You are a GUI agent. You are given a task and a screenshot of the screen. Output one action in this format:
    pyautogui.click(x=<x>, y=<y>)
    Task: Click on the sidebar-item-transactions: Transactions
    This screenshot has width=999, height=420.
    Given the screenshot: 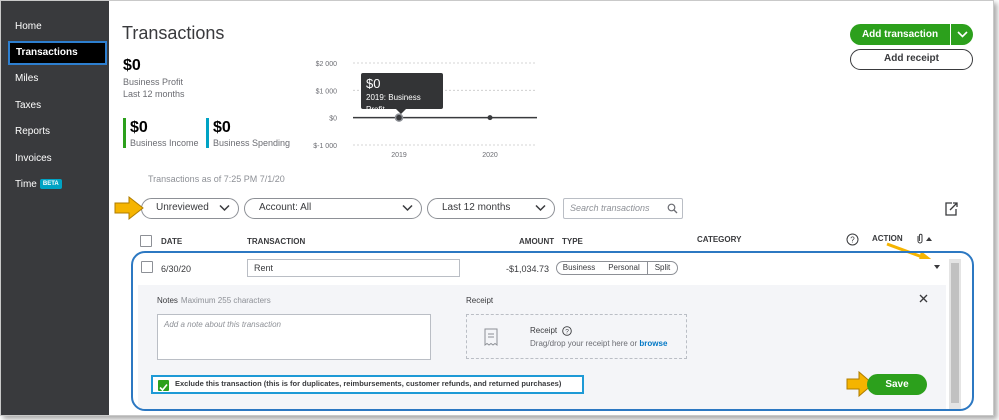 What is the action you would take?
    pyautogui.click(x=57, y=53)
    